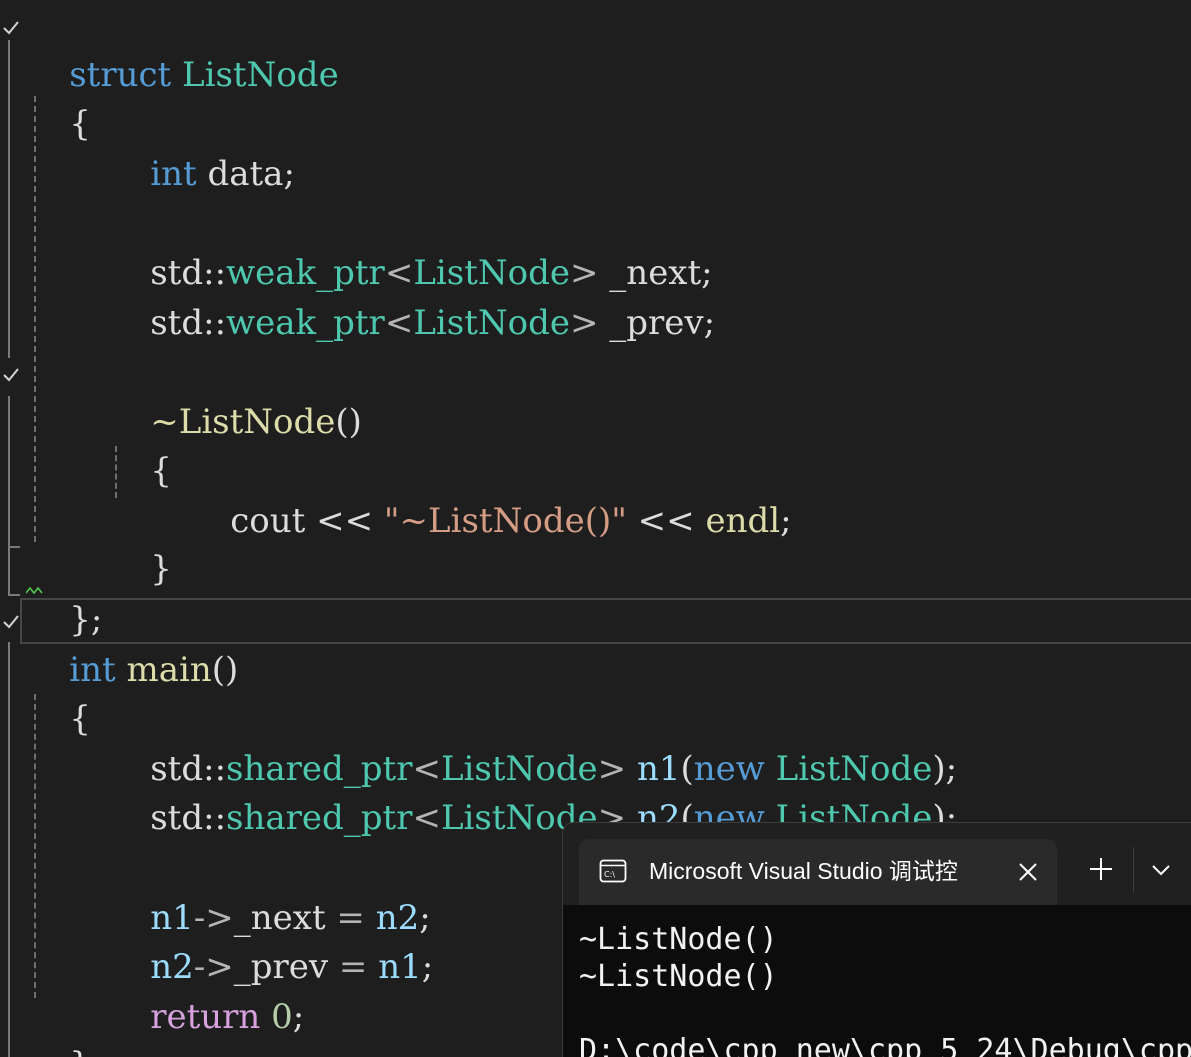 The height and width of the screenshot is (1057, 1191). Describe the element at coordinates (182, 49) in the screenshot. I see `code-line-struct: struct ListNode` at that location.